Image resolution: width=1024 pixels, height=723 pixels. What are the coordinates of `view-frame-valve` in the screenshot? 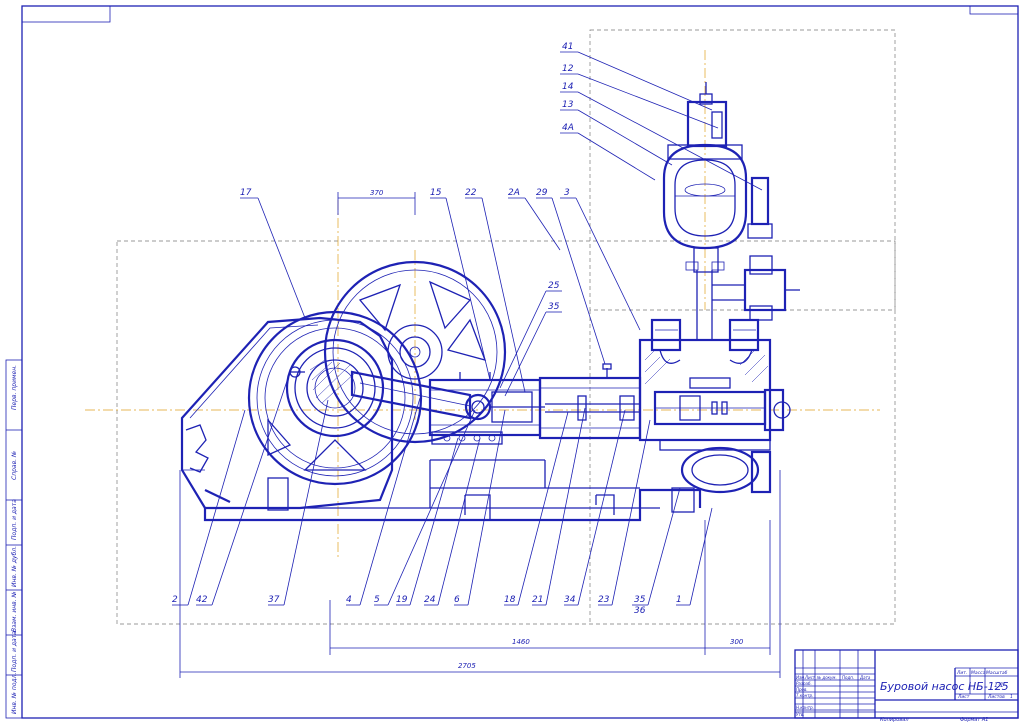 It's located at (742, 170).